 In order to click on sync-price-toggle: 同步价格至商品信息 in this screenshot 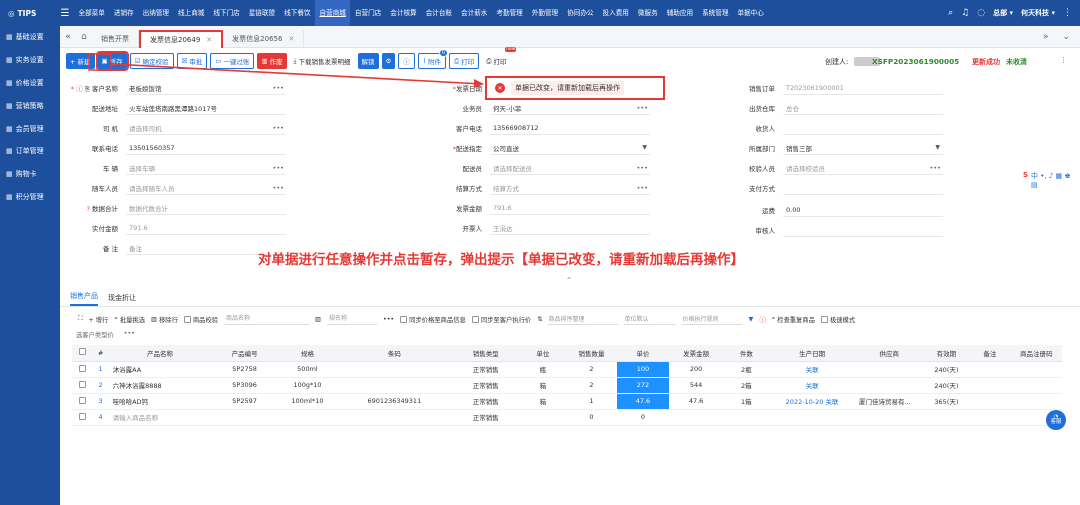, I will do `click(433, 319)`.